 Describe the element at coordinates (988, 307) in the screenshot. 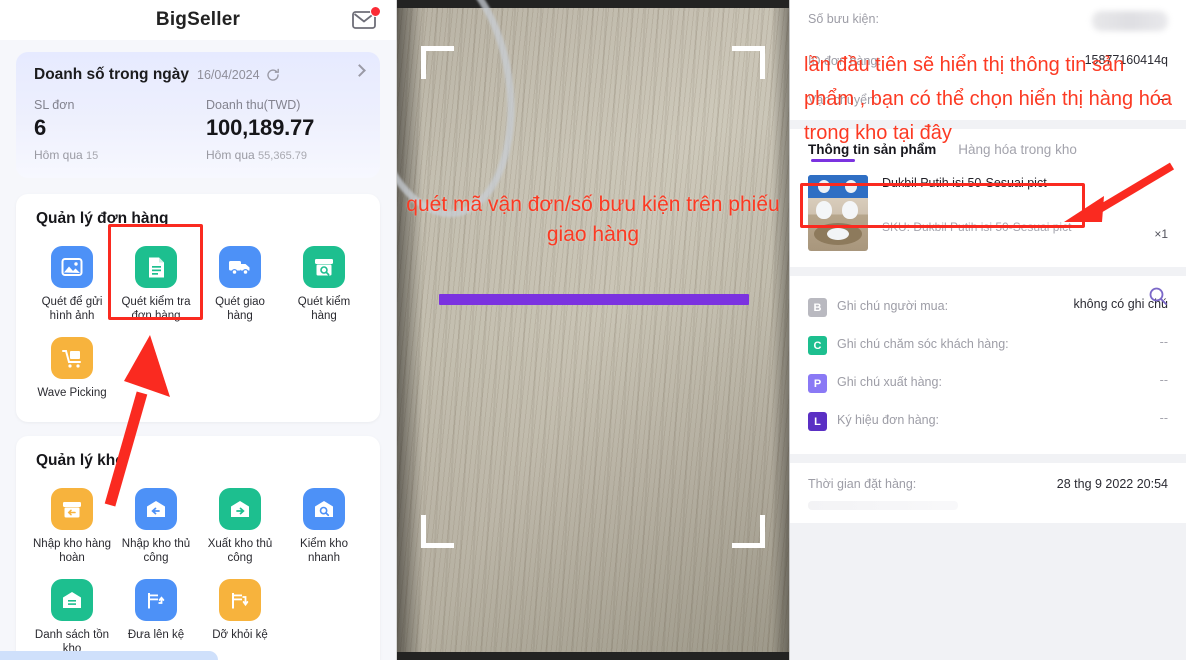

I see `note-row-buyer: B Ghi chú người mua: không có ghi chú` at that location.